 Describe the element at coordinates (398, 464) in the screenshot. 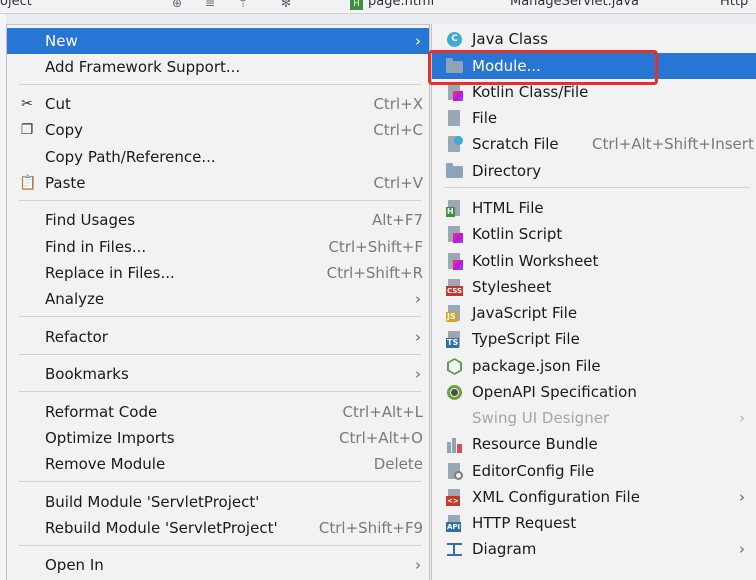

I see `shortcut-label: Delete` at that location.